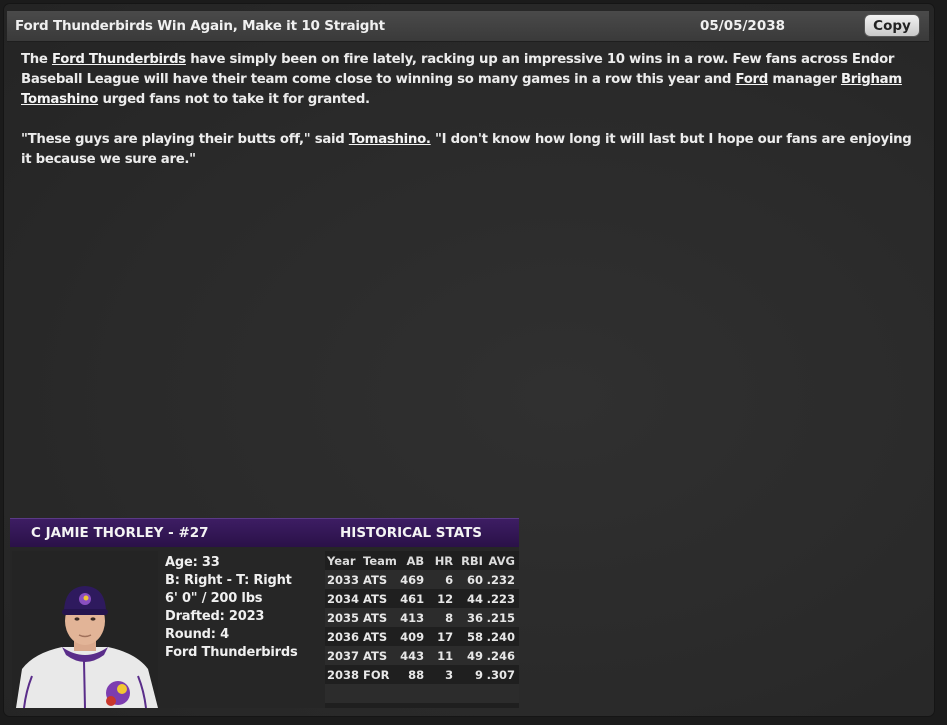  Describe the element at coordinates (751, 79) in the screenshot. I see `team-link-short: Ford` at that location.